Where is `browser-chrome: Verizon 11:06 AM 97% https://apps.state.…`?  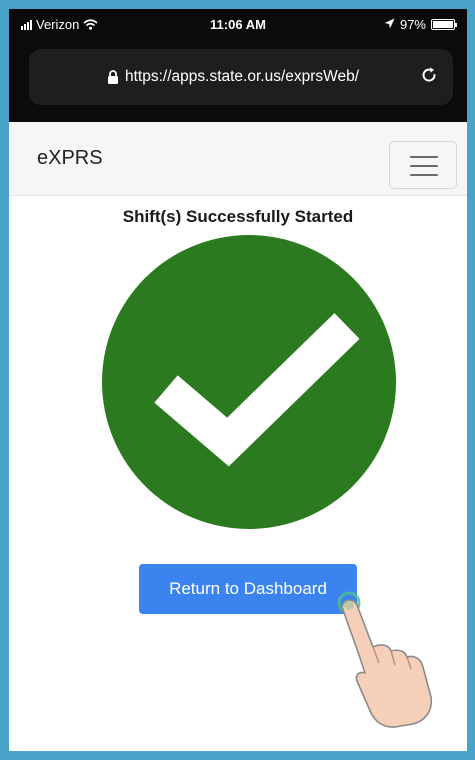
browser-chrome: Verizon 11:06 AM 97% https://apps.state.… is located at coordinates (238, 65).